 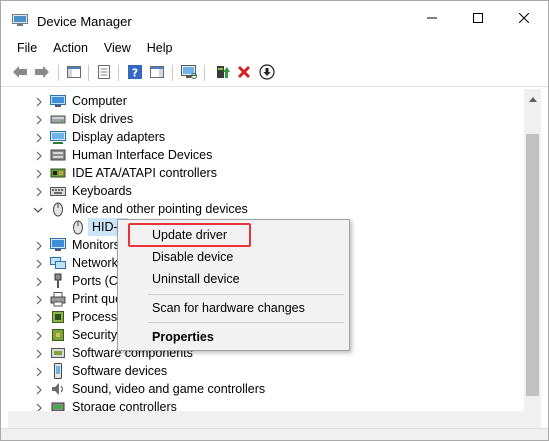 What do you see at coordinates (38, 209) in the screenshot?
I see `chevron-down-icon` at bounding box center [38, 209].